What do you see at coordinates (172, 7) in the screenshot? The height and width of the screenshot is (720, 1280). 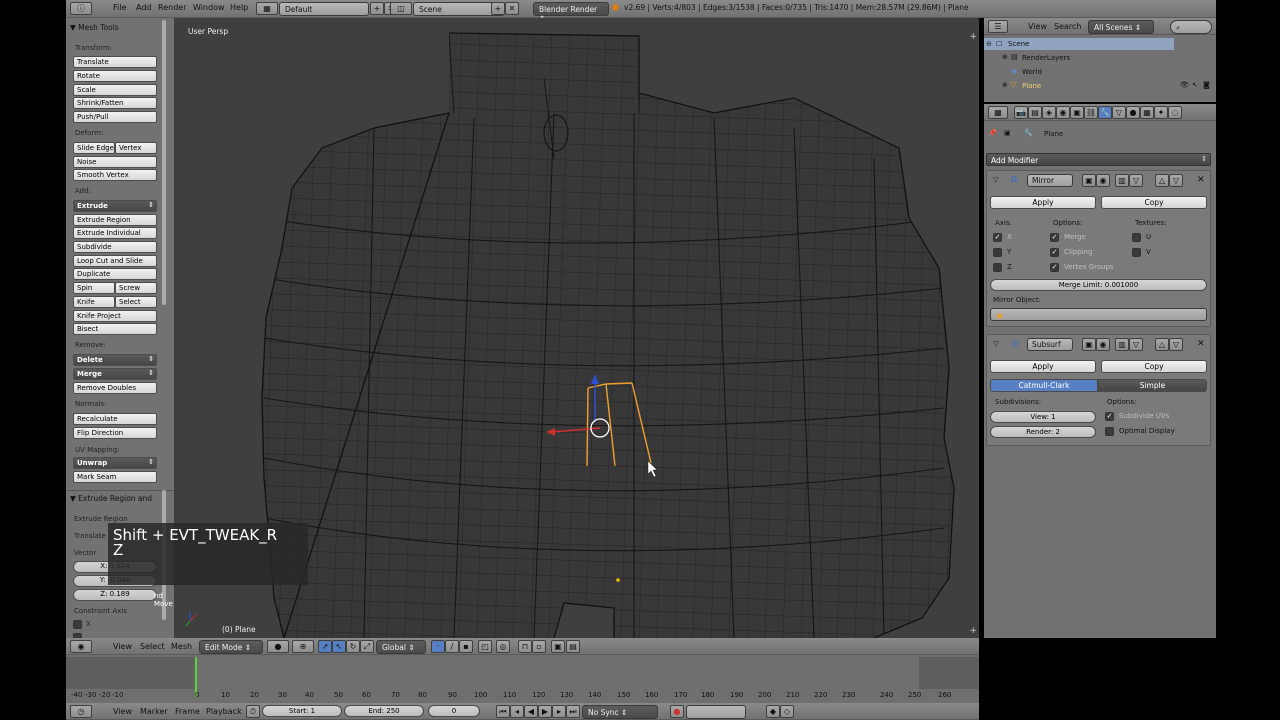 I see `menu-render: Render` at bounding box center [172, 7].